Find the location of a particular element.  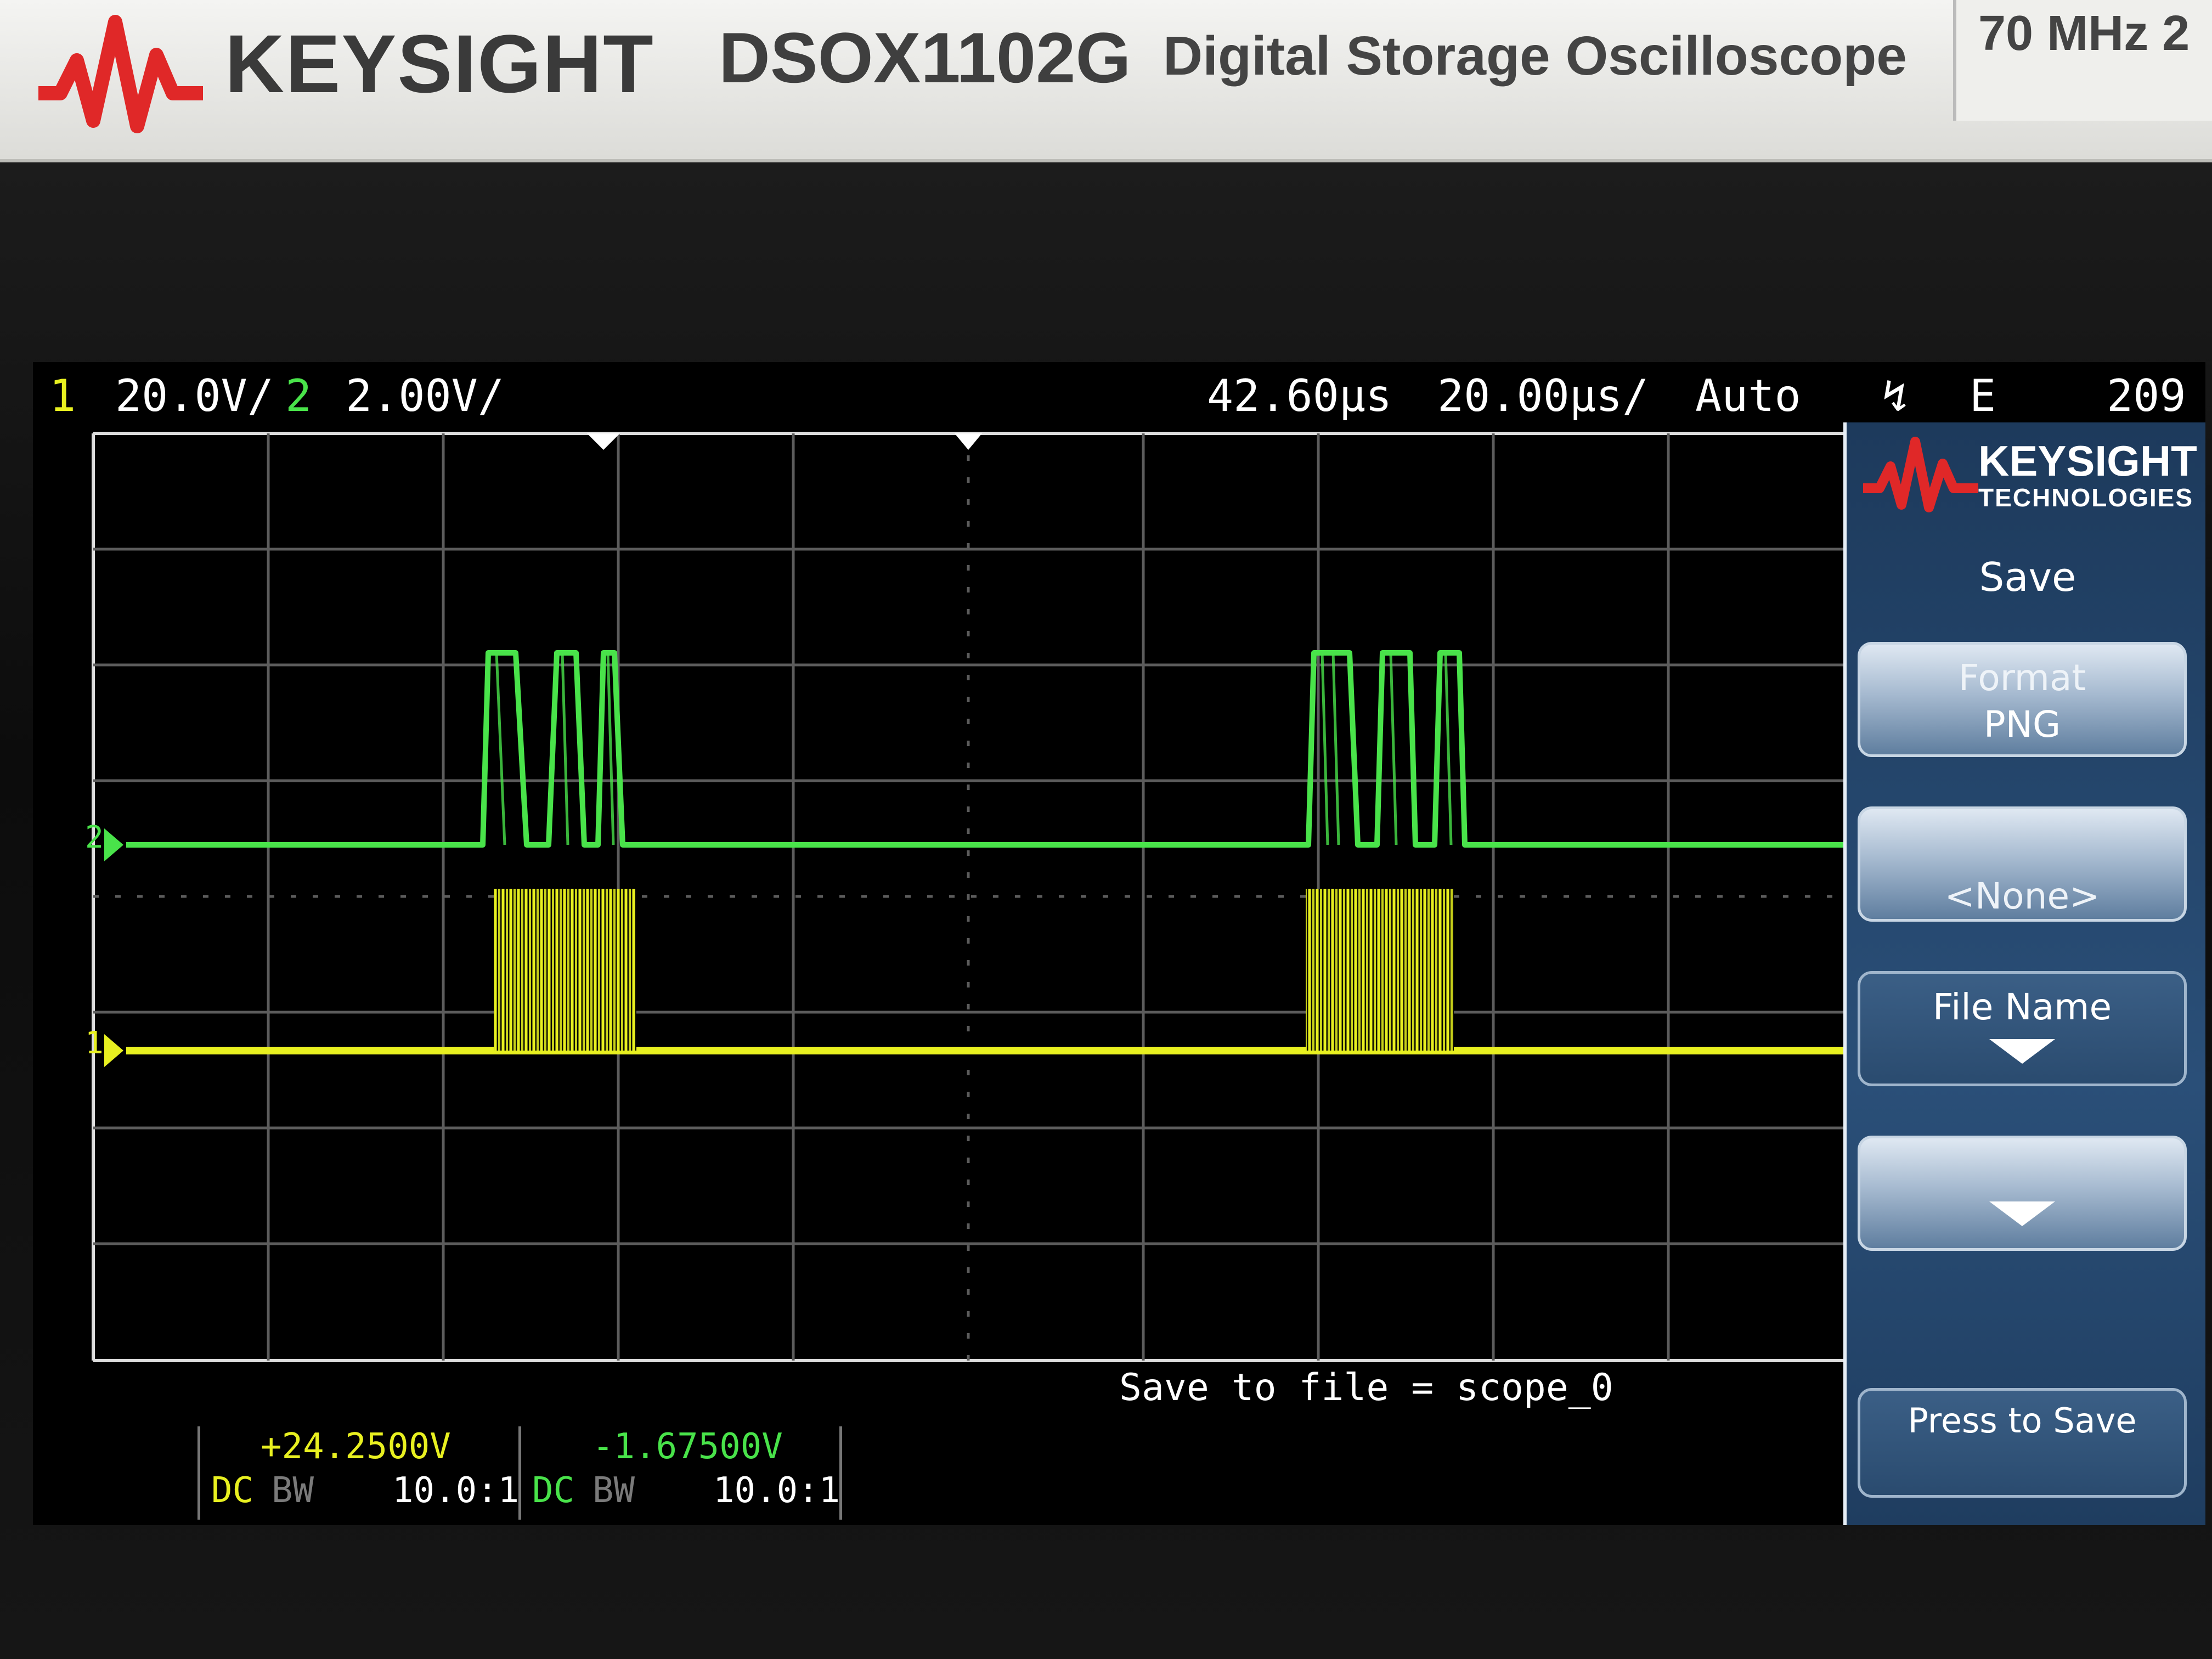

save-to-file-status: Save to file = scope_0 is located at coordinates (1366, 1387).